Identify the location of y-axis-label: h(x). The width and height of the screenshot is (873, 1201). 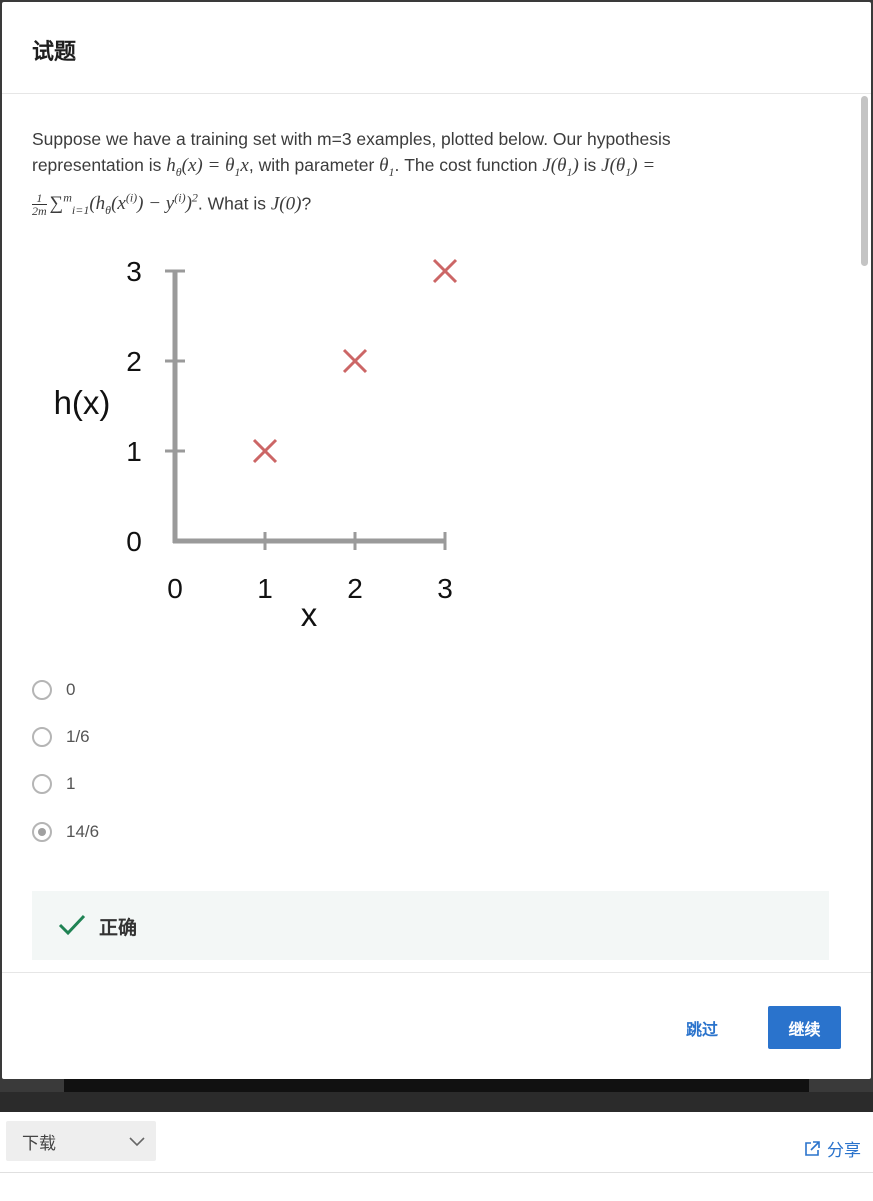
(82, 402).